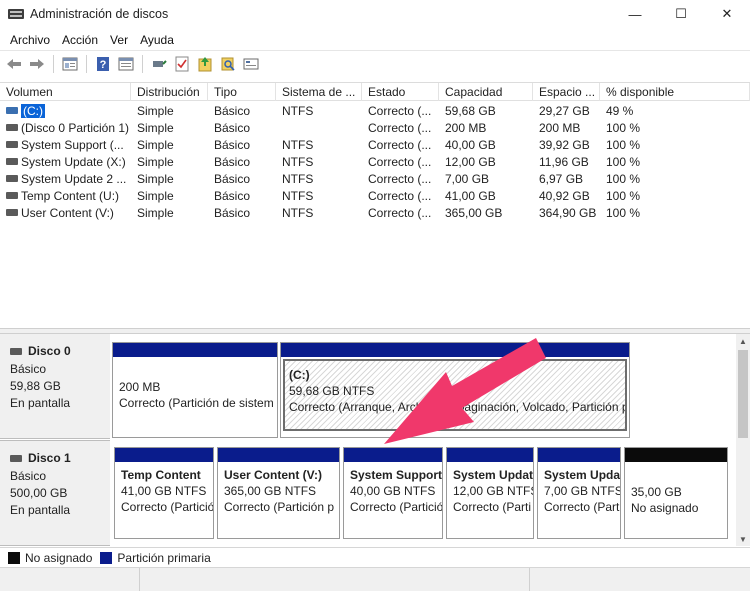 This screenshot has height=591, width=750. What do you see at coordinates (564, 110) in the screenshot?
I see `volume-free: 29,27 GB` at bounding box center [564, 110].